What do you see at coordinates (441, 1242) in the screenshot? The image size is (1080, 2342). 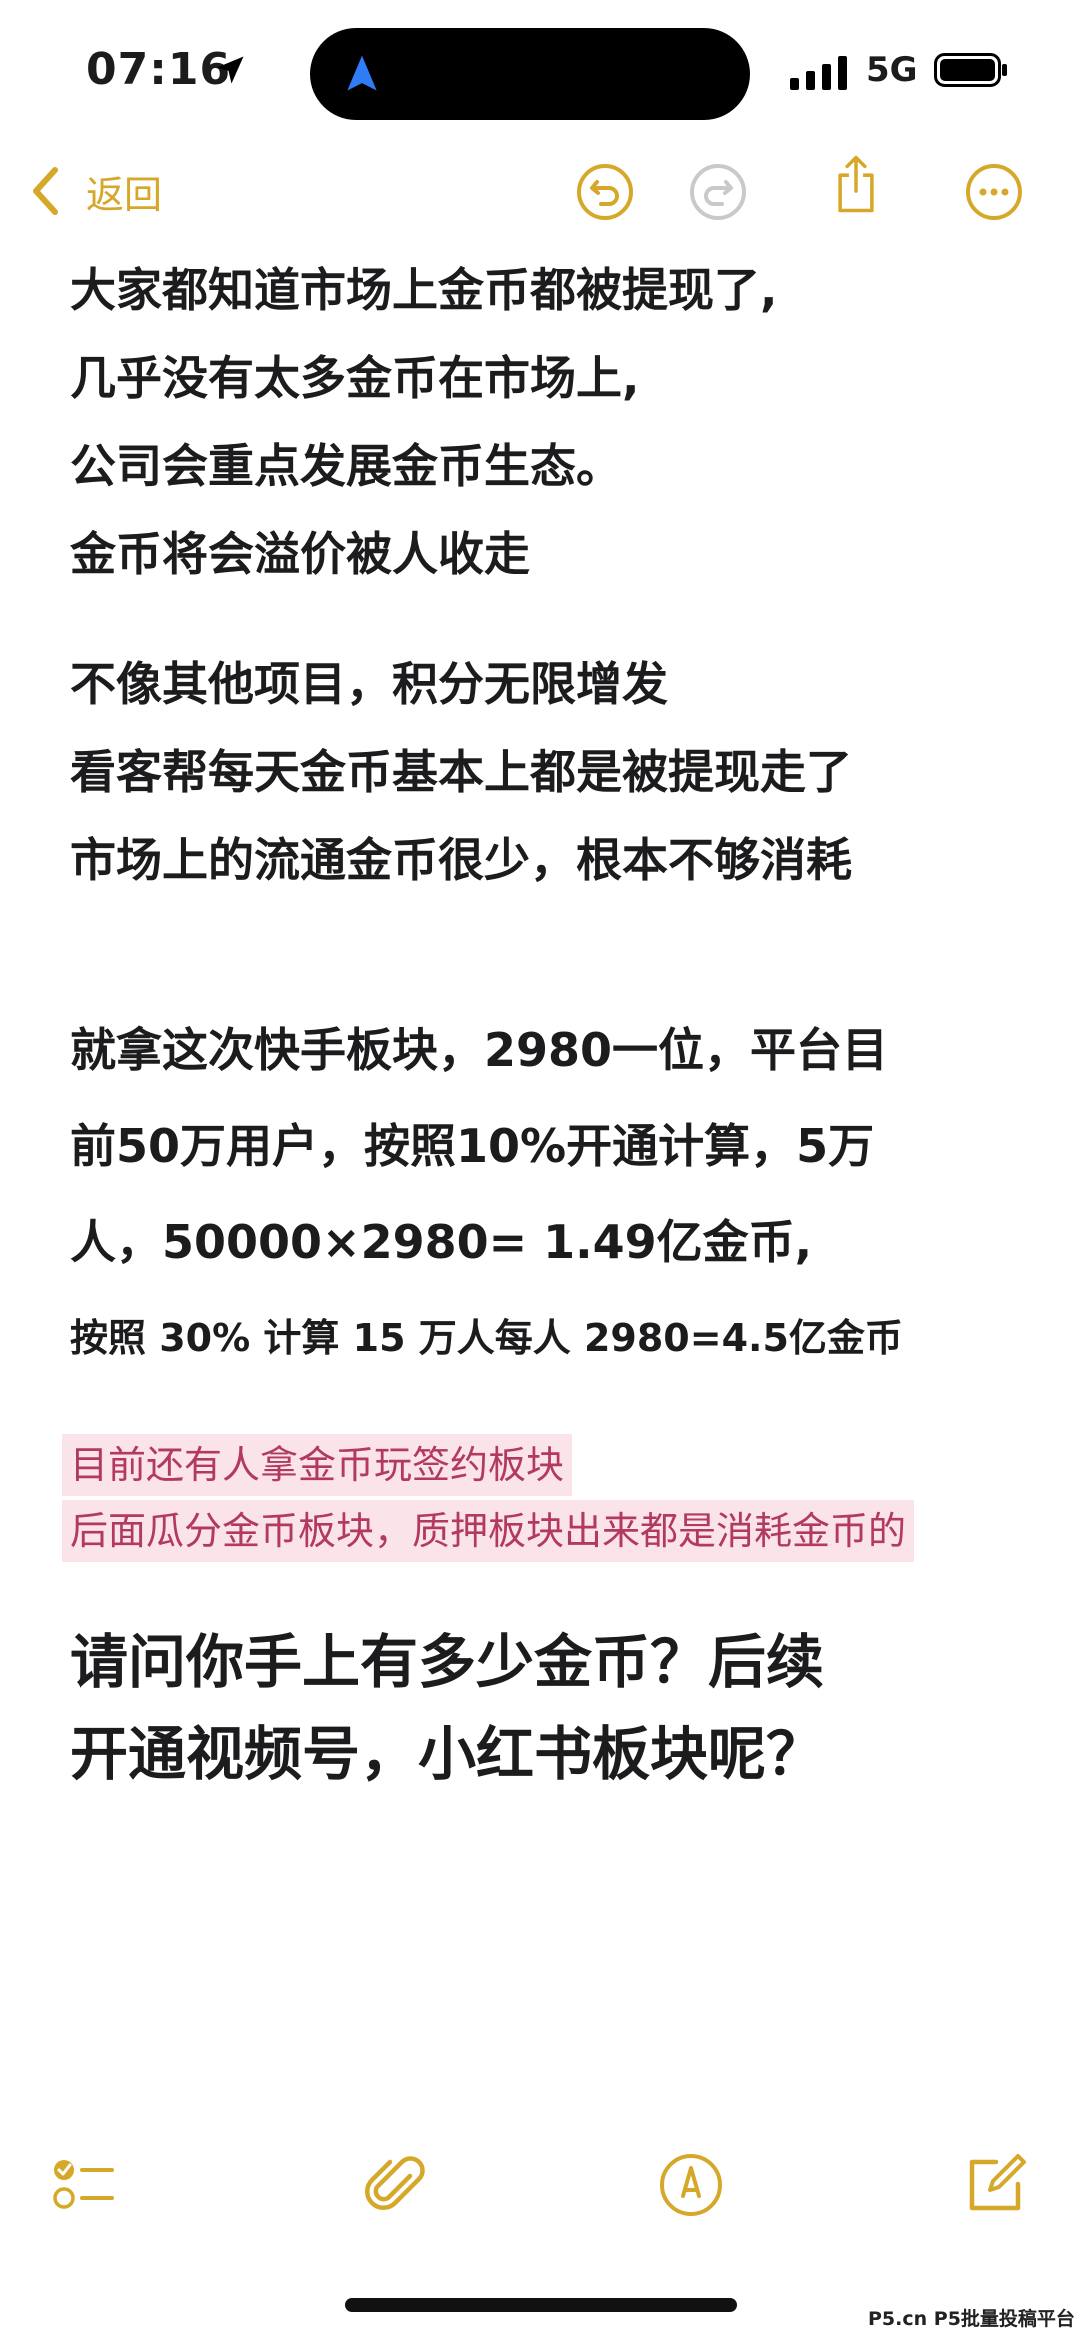 I see `text-line: 人，50000×2980= 1.49亿金币,` at bounding box center [441, 1242].